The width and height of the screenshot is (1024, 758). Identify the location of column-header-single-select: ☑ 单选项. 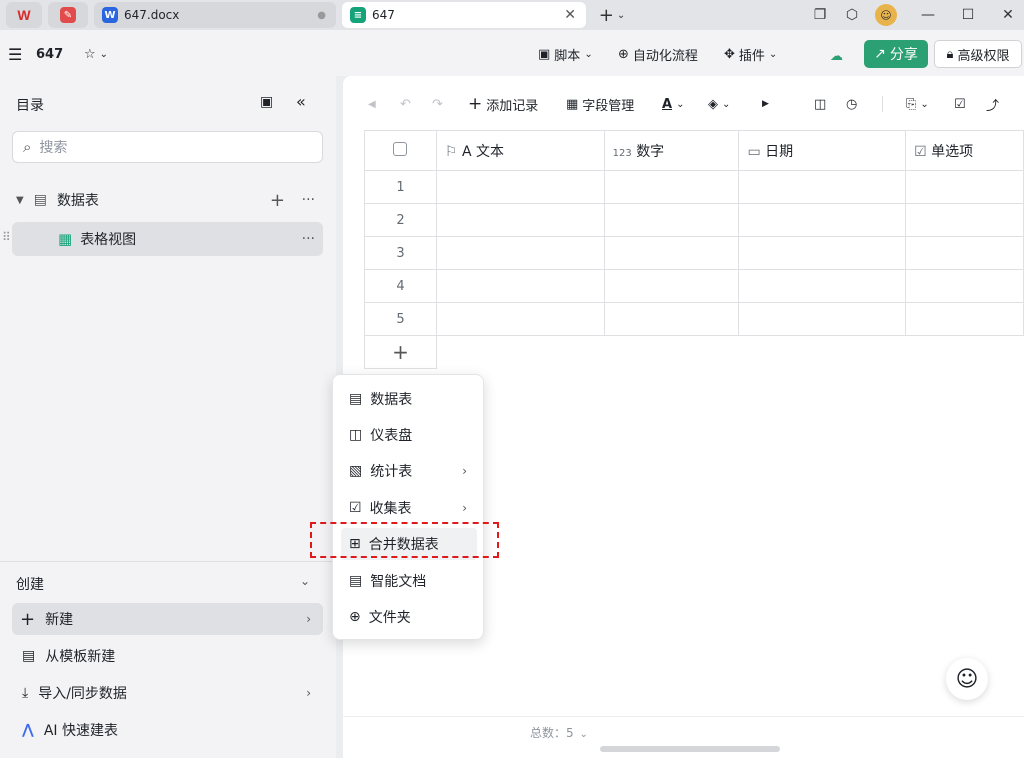
(964, 150).